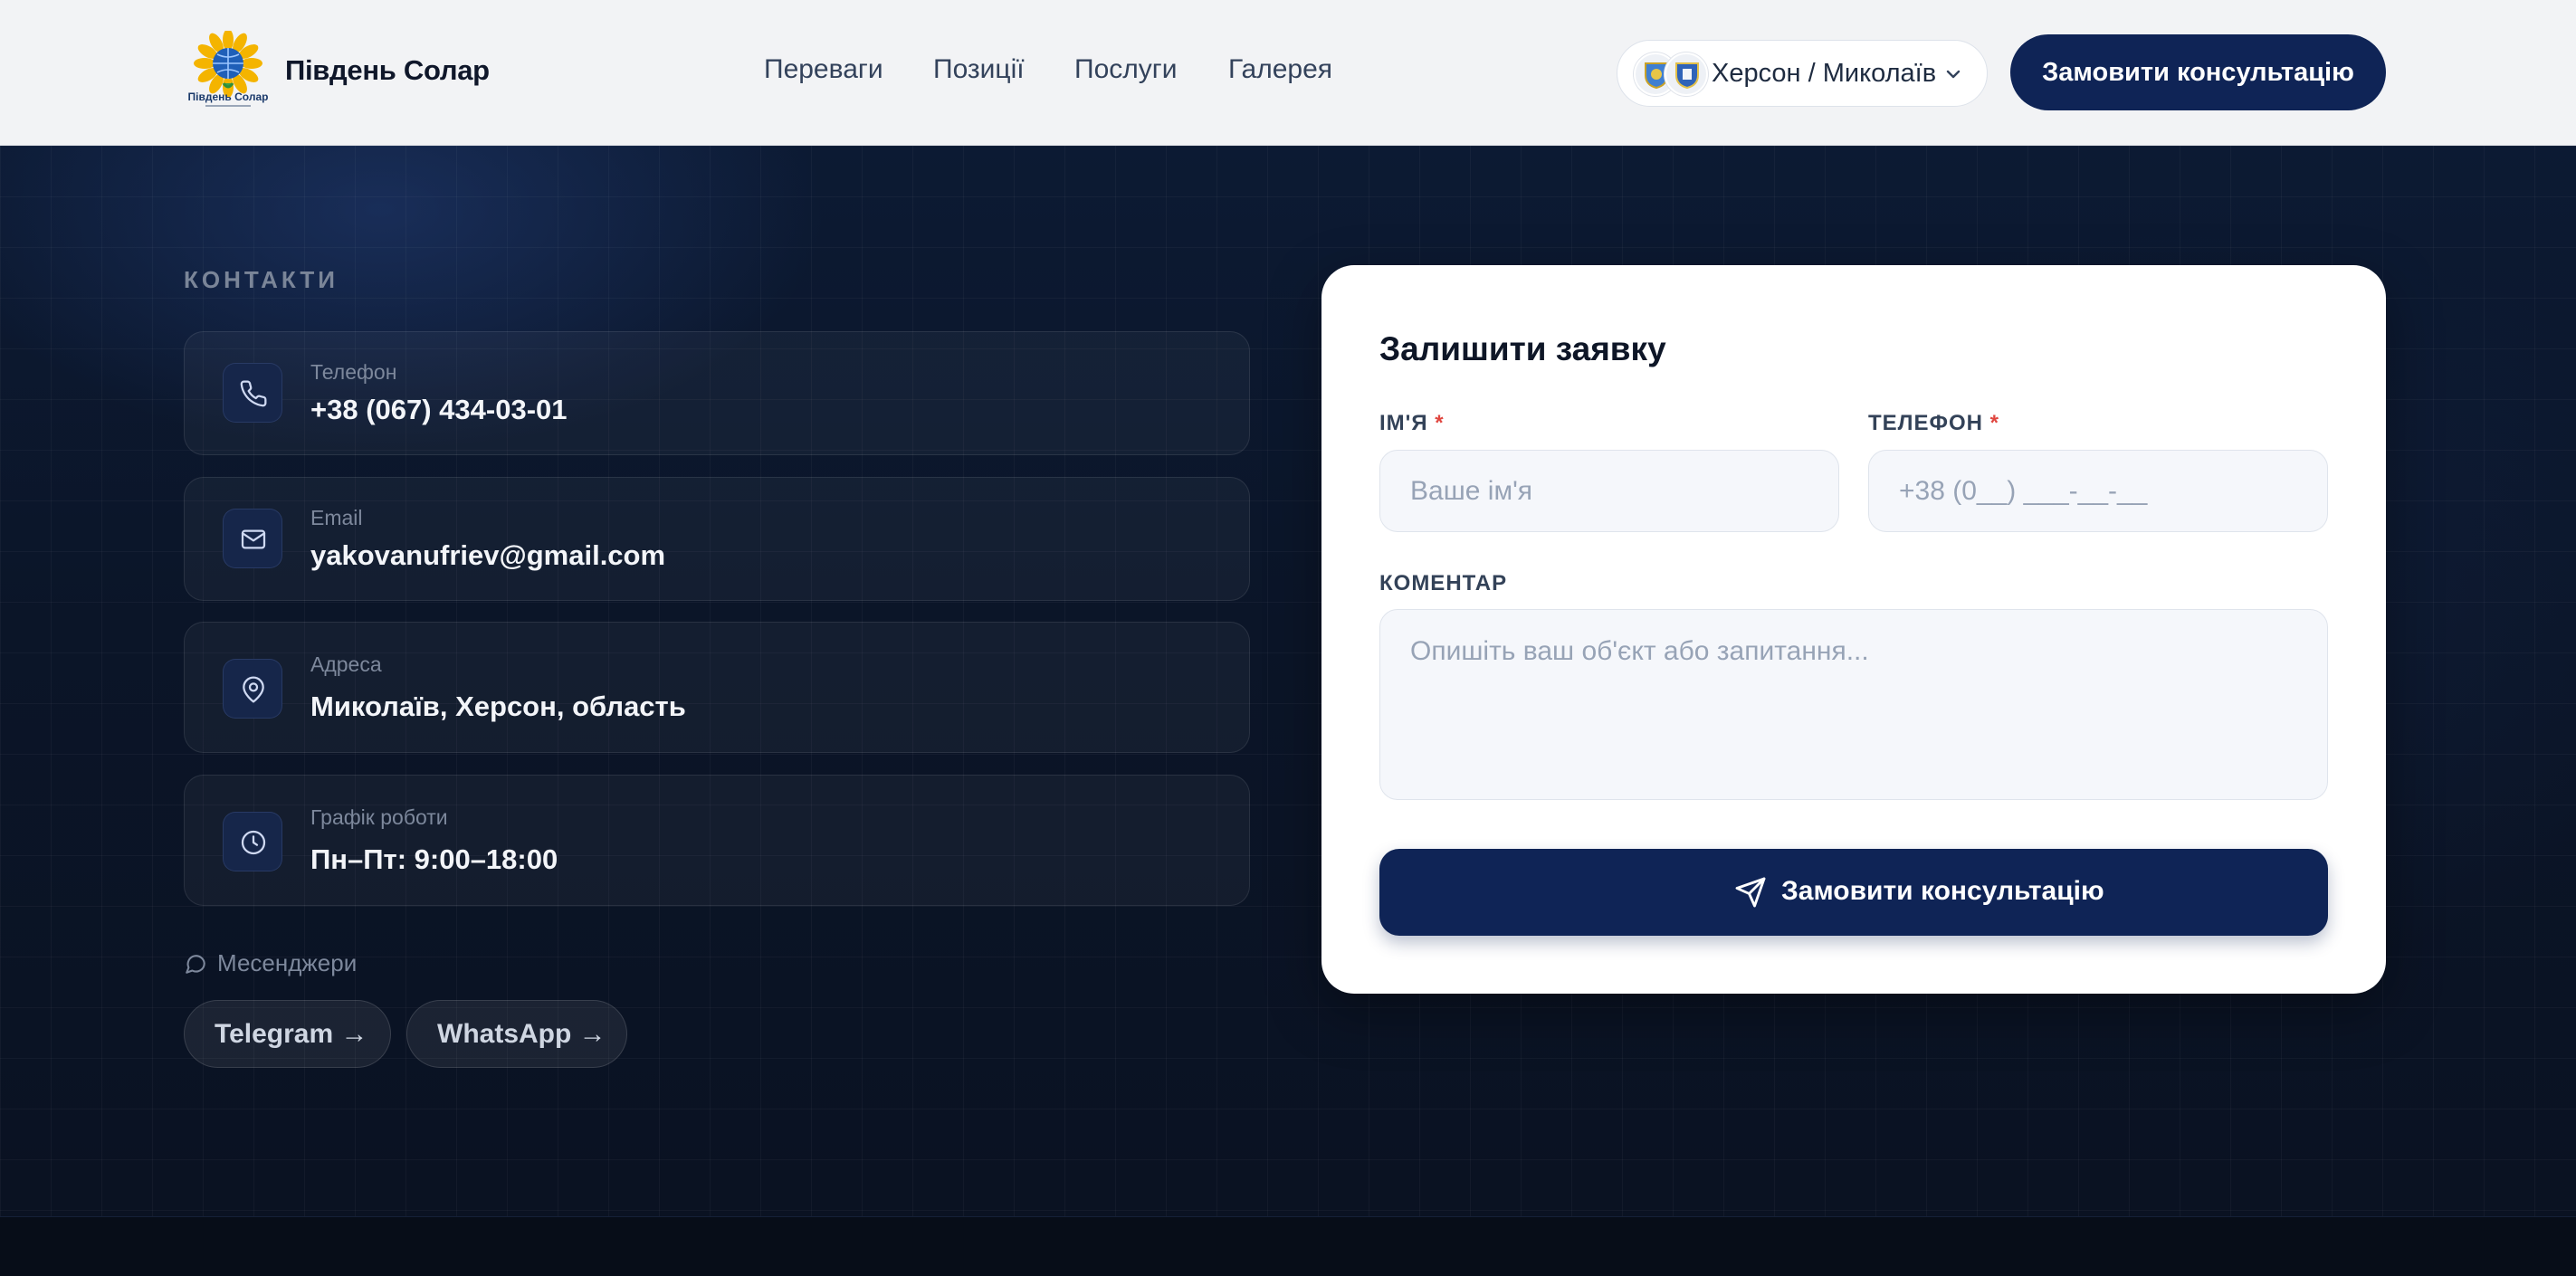  What do you see at coordinates (253, 538) in the screenshot?
I see `mail-icon` at bounding box center [253, 538].